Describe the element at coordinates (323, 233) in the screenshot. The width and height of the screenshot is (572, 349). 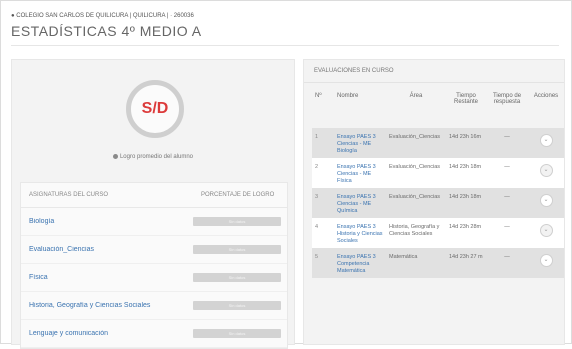
I see `row-number: 4` at that location.